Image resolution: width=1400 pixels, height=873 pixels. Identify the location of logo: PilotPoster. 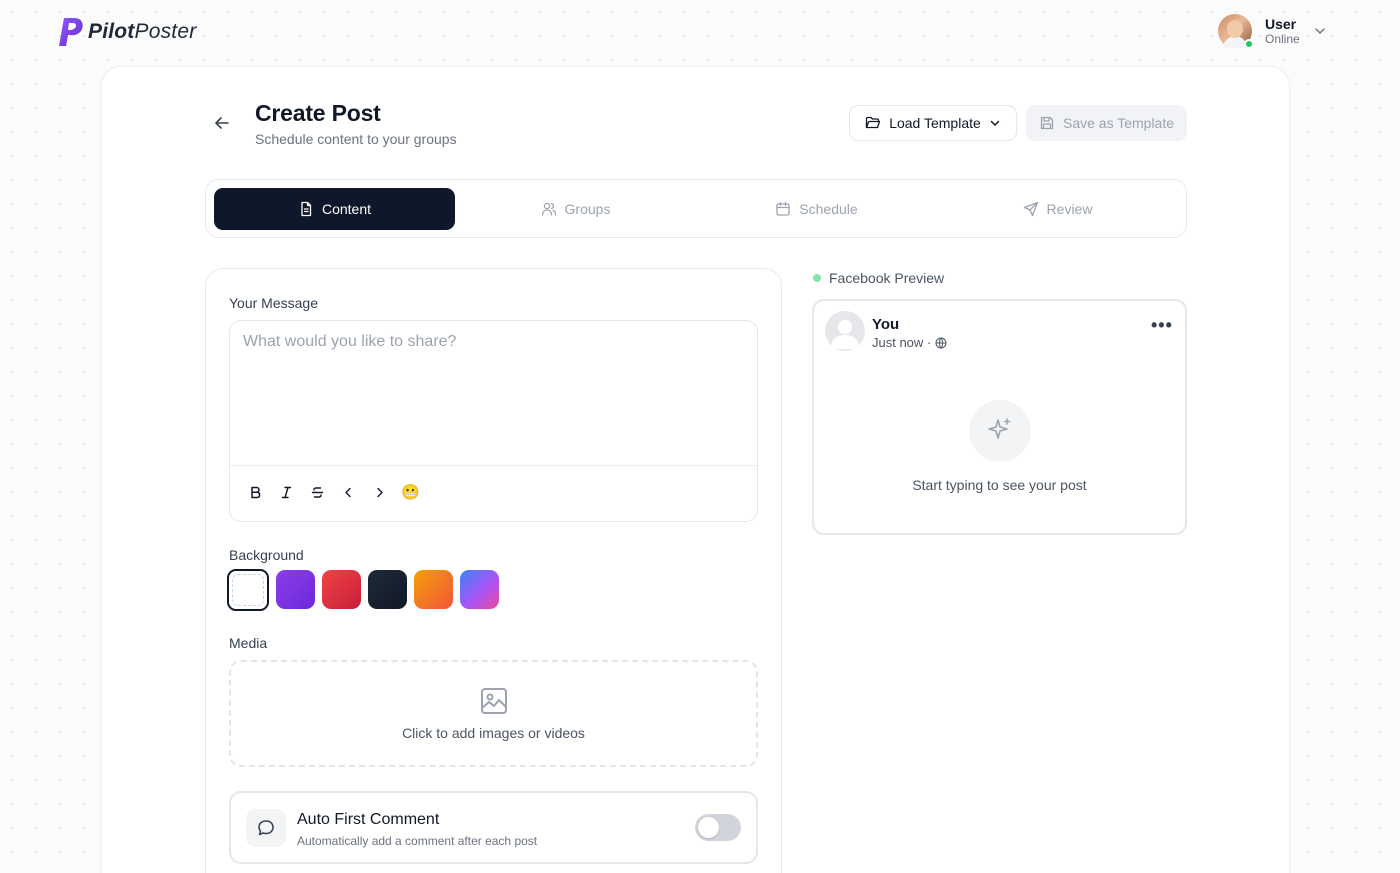
(126, 32).